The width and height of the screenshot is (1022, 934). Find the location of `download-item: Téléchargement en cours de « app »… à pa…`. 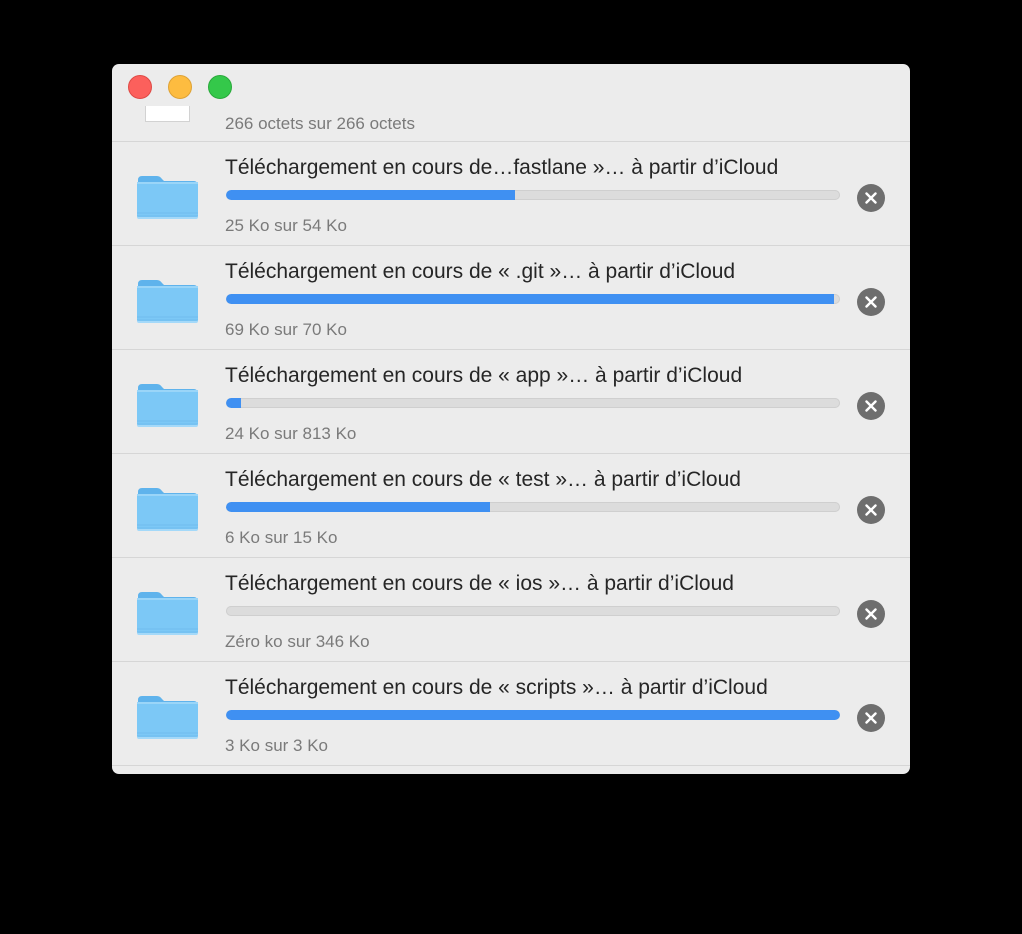

download-item: Téléchargement en cours de « app »… à pa… is located at coordinates (511, 402).